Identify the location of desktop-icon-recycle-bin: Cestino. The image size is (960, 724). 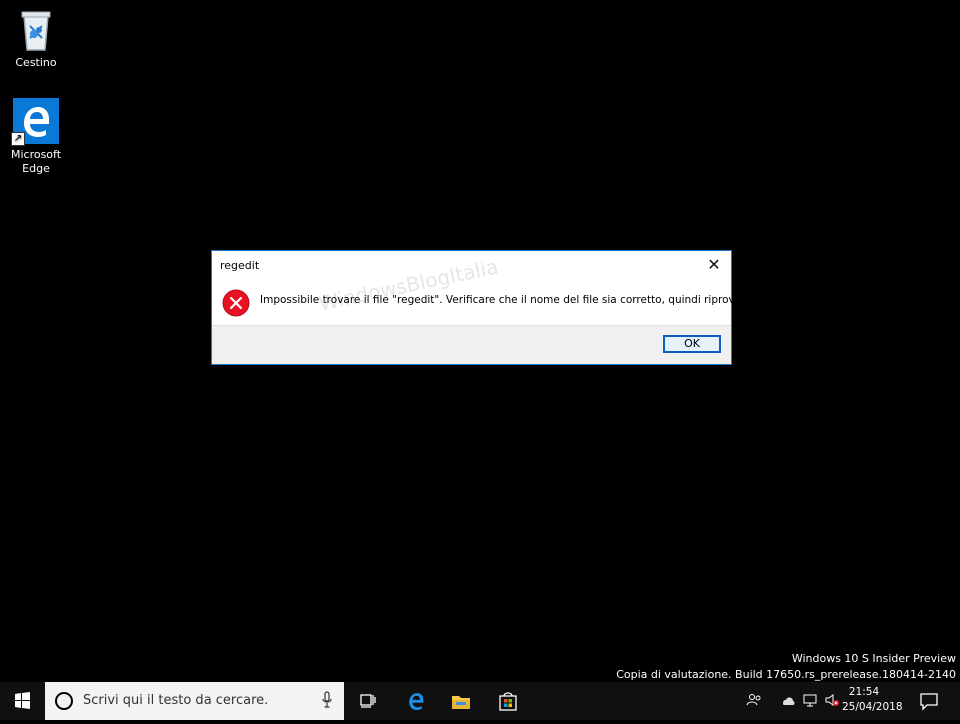
(36, 38).